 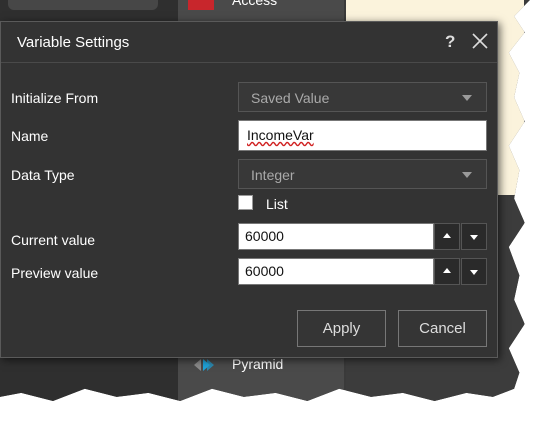 I want to click on preview-value-decrement-button, so click(x=474, y=271).